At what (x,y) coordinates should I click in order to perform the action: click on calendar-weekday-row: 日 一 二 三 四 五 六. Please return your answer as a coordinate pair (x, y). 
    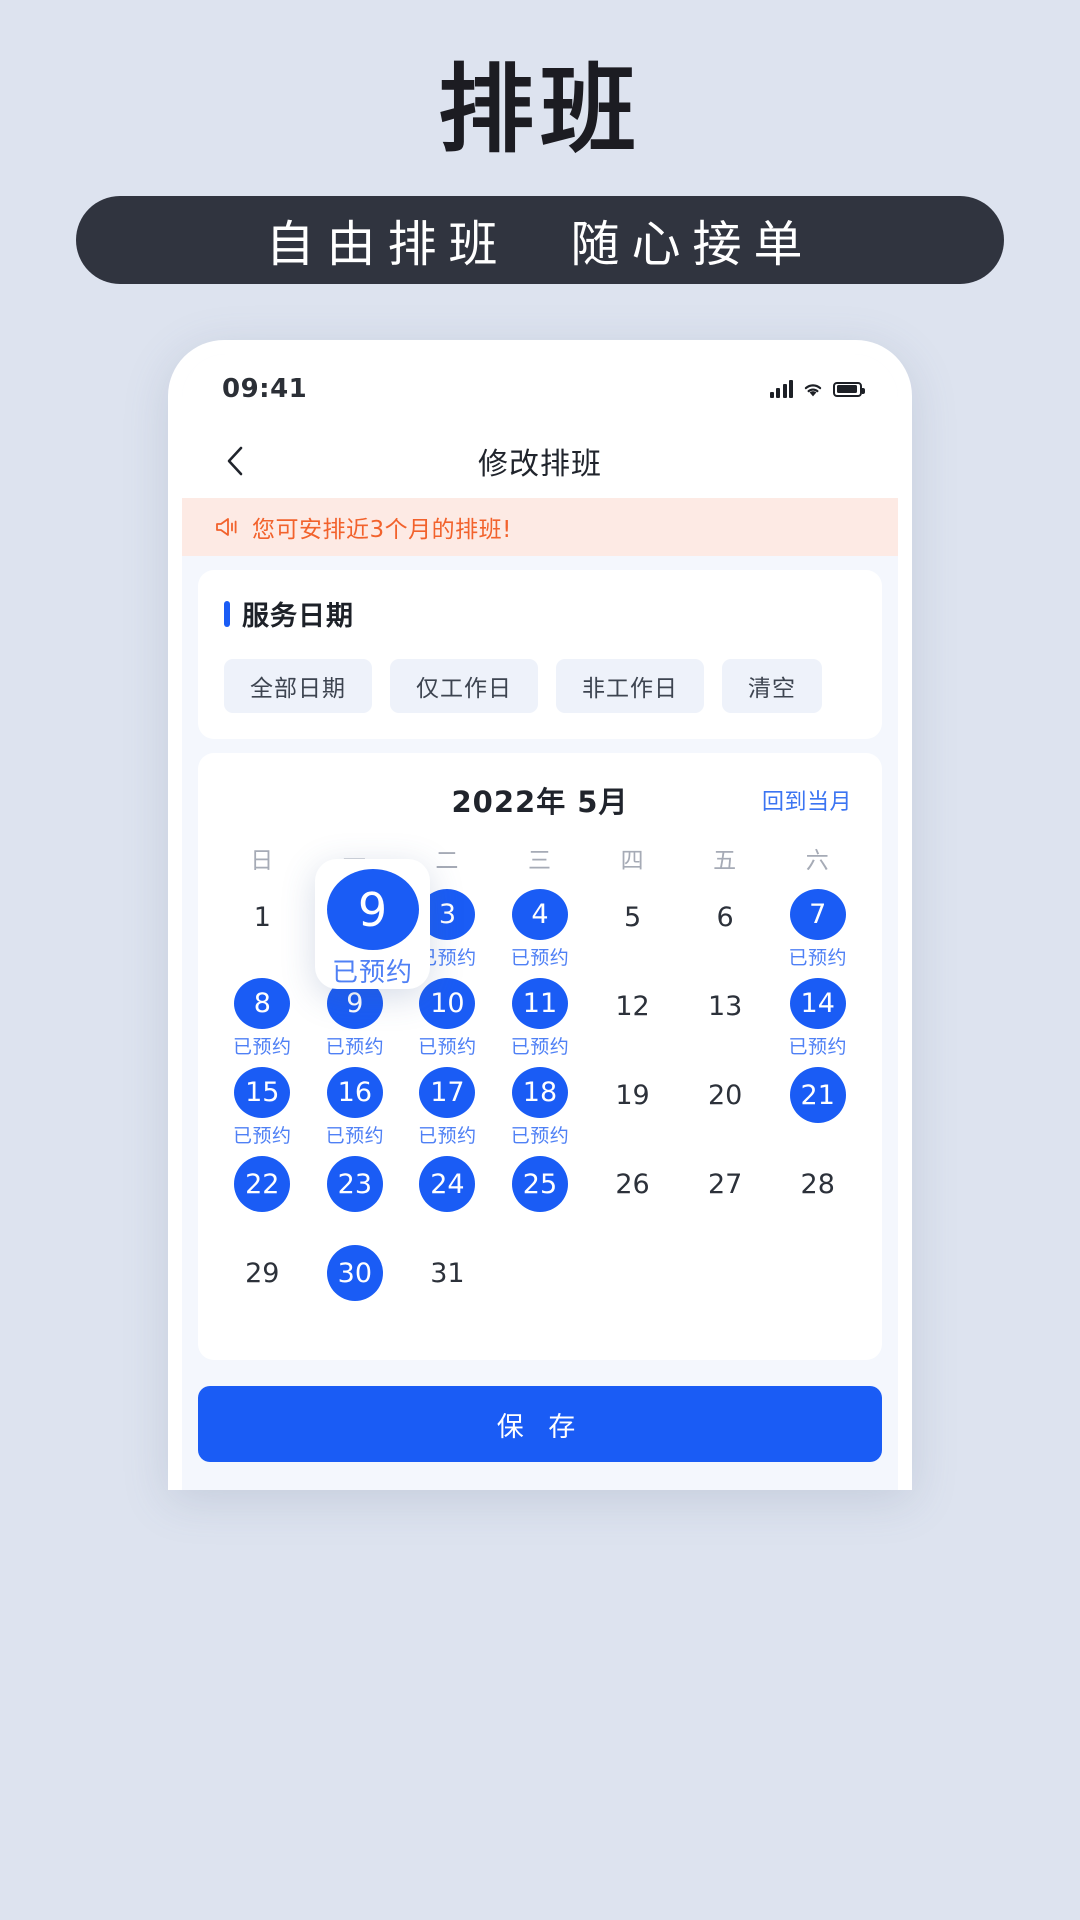
    Looking at the image, I should click on (540, 858).